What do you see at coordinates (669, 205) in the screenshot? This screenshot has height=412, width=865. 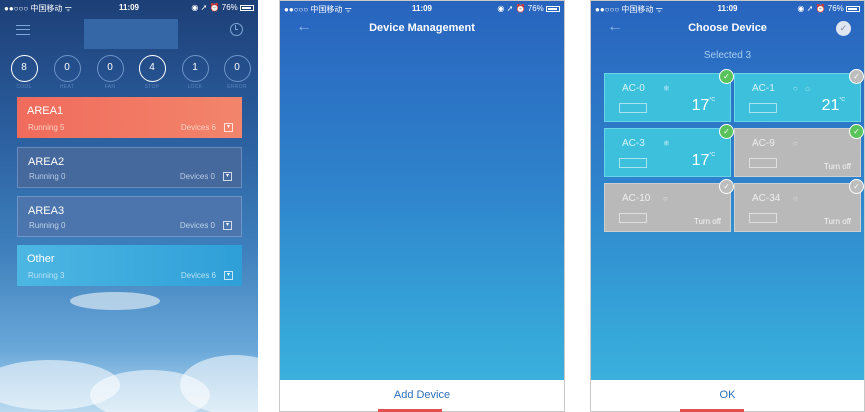 I see `device-tile-ac-10: AC-10 ○ Turn off ✓` at bounding box center [669, 205].